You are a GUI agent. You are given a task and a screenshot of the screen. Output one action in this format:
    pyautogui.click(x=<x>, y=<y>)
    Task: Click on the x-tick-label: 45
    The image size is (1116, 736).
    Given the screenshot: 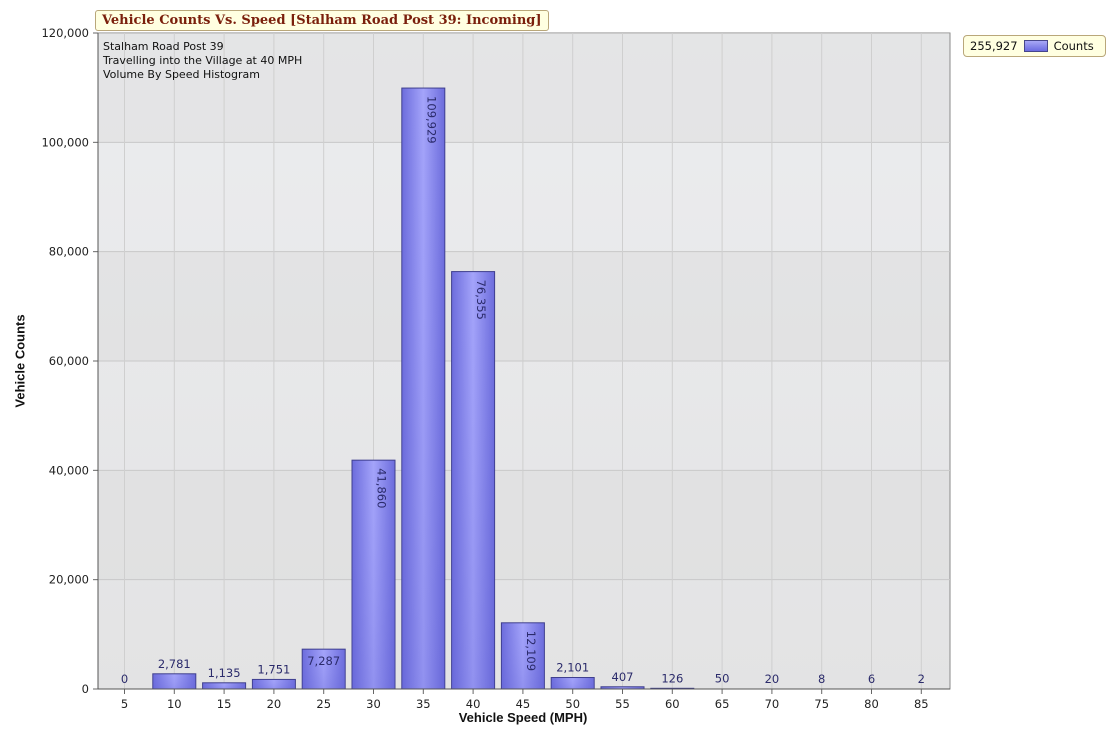 What is the action you would take?
    pyautogui.click(x=523, y=704)
    